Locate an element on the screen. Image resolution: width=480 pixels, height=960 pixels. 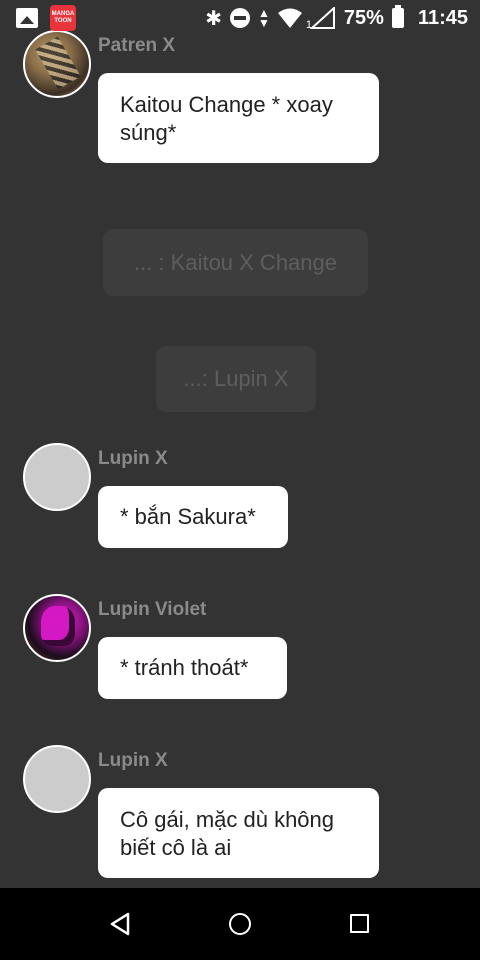
signal-icon: 1 is located at coordinates (321, 19).